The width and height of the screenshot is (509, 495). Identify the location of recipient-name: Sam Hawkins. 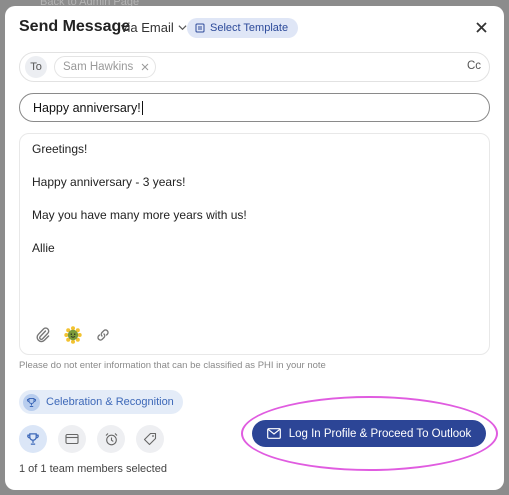
(98, 67).